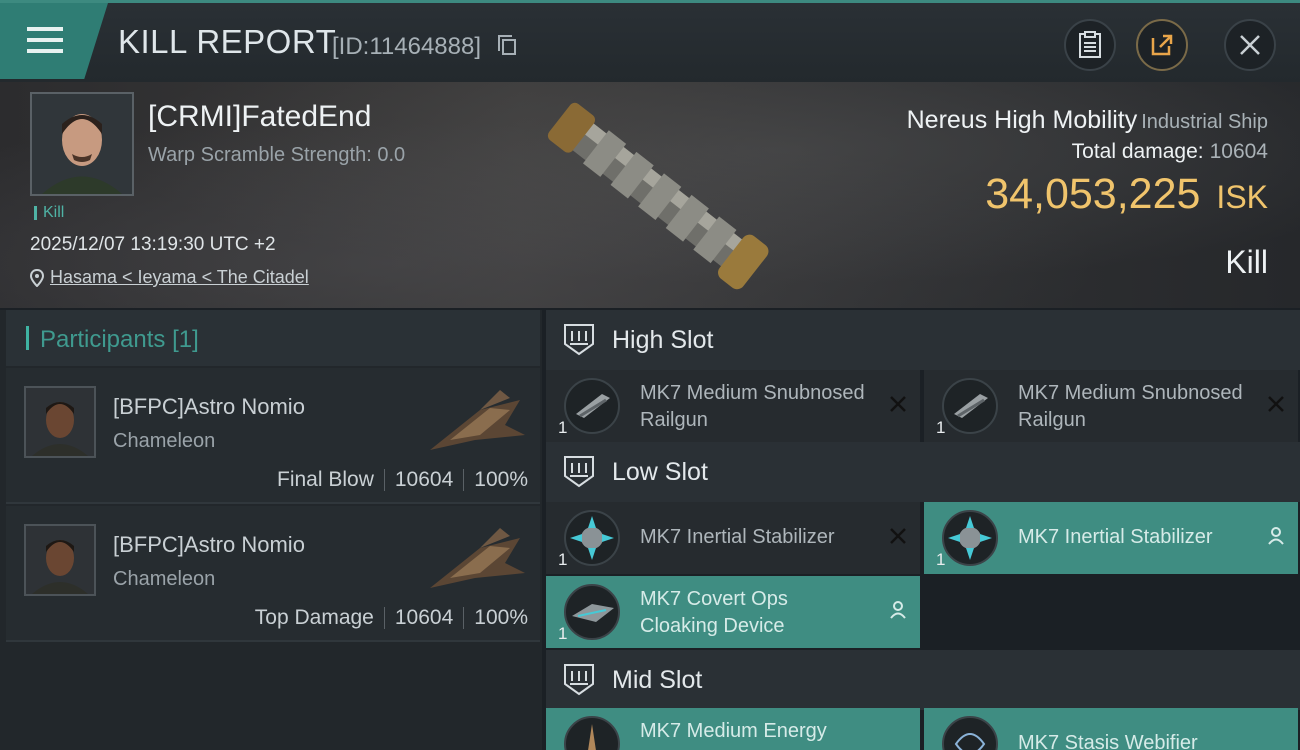 The height and width of the screenshot is (750, 1300). Describe the element at coordinates (325, 479) in the screenshot. I see `participant-role: Final Blow` at that location.